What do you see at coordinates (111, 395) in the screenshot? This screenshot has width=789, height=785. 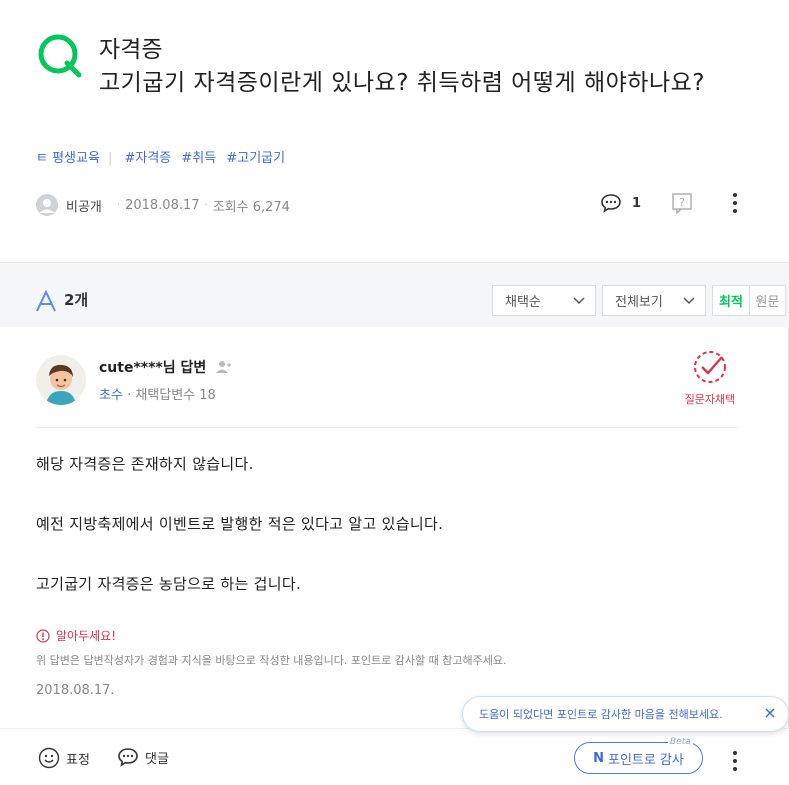 I see `answerer-level: 초수` at bounding box center [111, 395].